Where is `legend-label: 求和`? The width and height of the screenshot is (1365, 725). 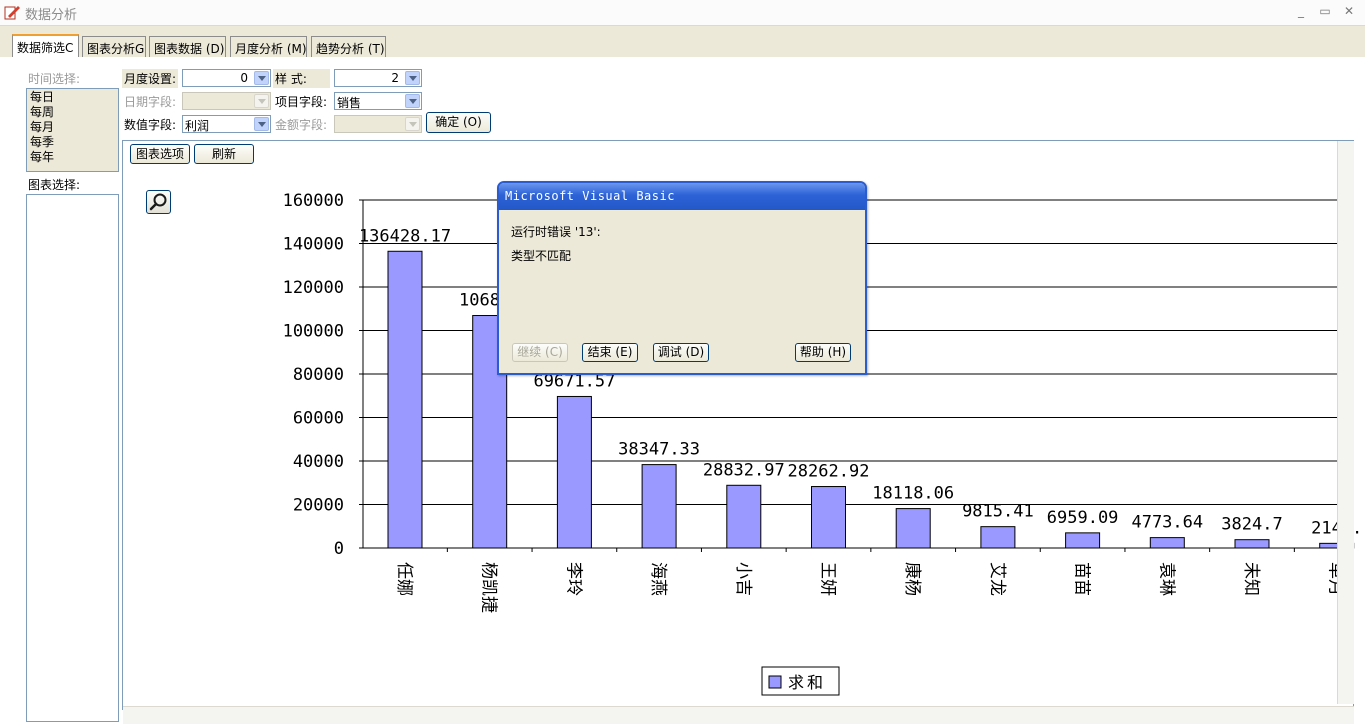
legend-label: 求和 is located at coordinates (807, 682).